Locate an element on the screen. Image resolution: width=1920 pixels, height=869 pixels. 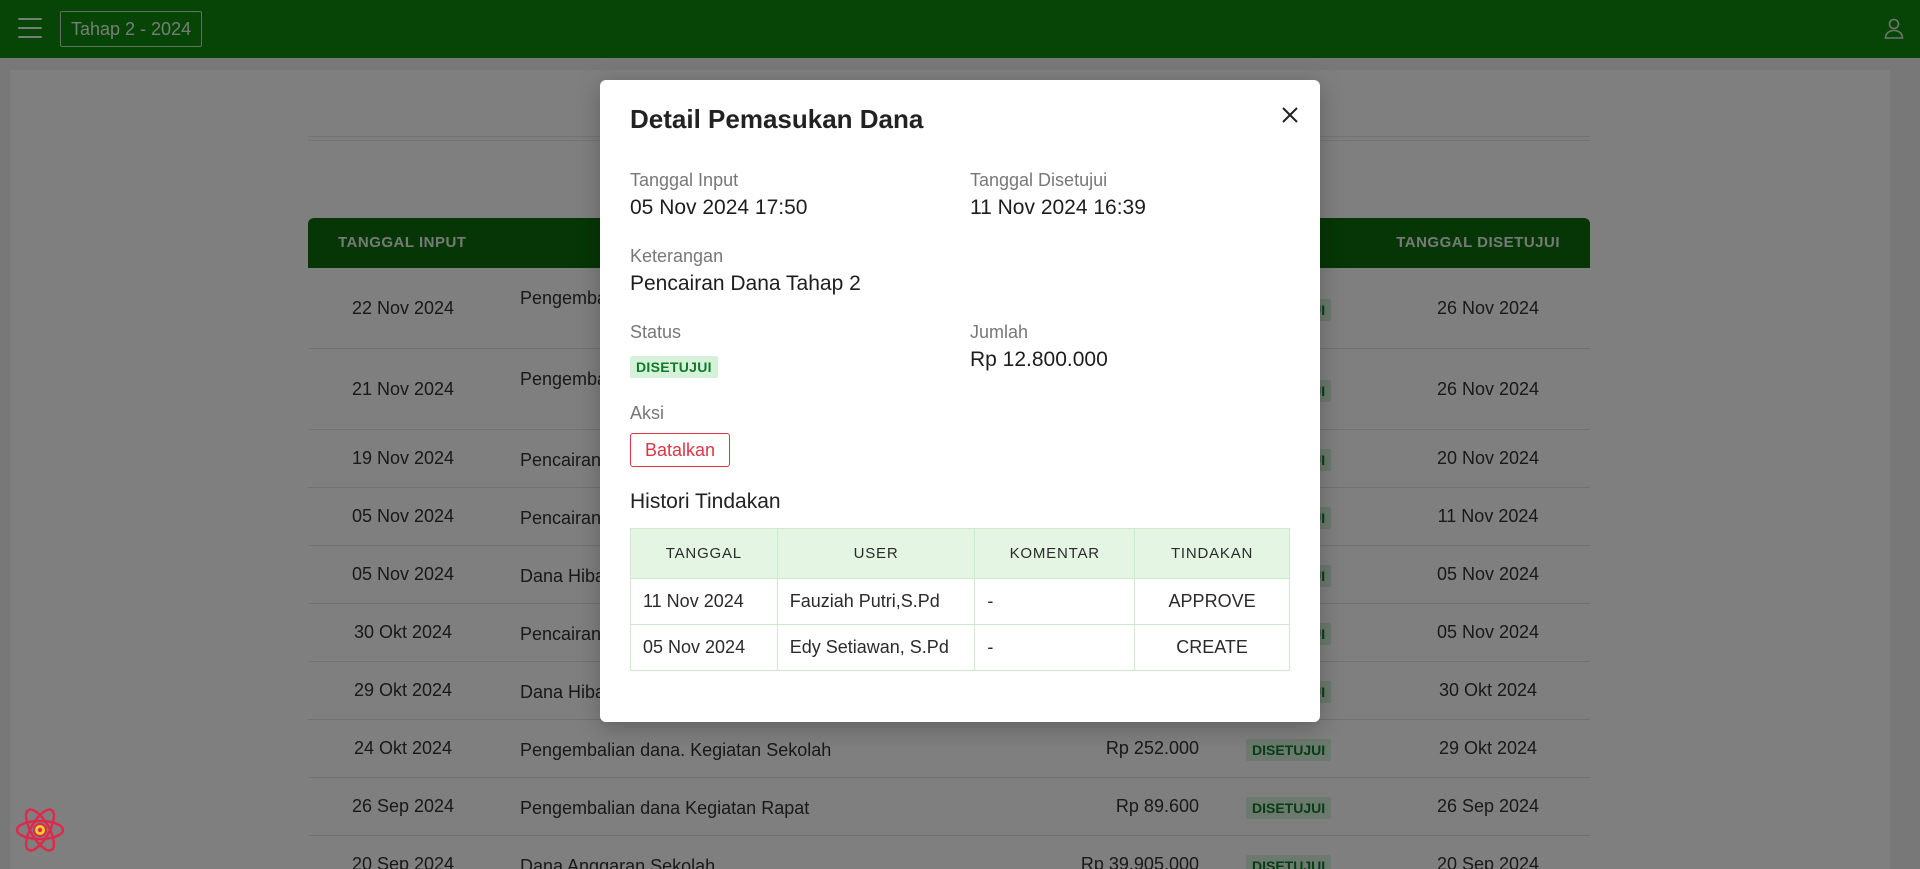
table-row: 11 Nov 2024 Fauziah Putri,S.Pd - APPROVE is located at coordinates (960, 601).